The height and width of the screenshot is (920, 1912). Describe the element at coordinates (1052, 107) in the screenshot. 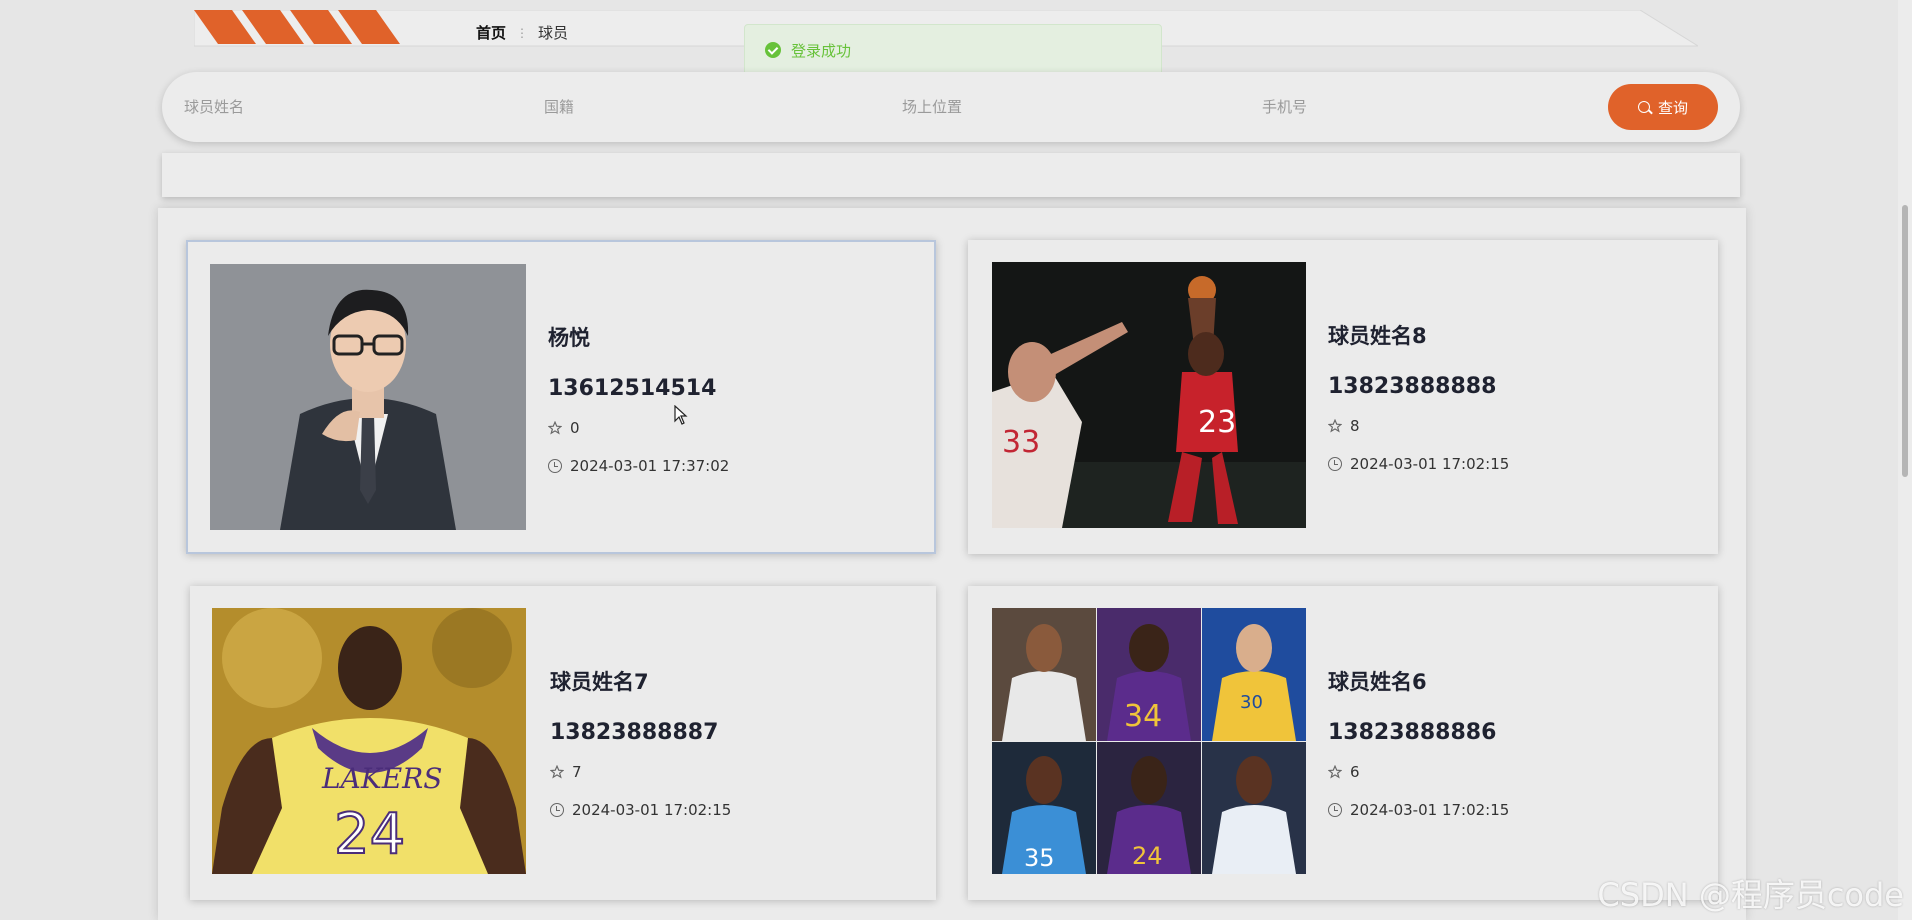

I see `position-input` at that location.